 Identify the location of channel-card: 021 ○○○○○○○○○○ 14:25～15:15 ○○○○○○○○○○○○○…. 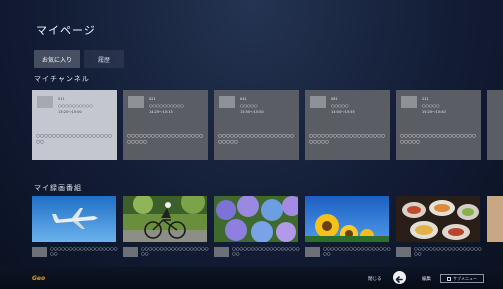
(165, 125).